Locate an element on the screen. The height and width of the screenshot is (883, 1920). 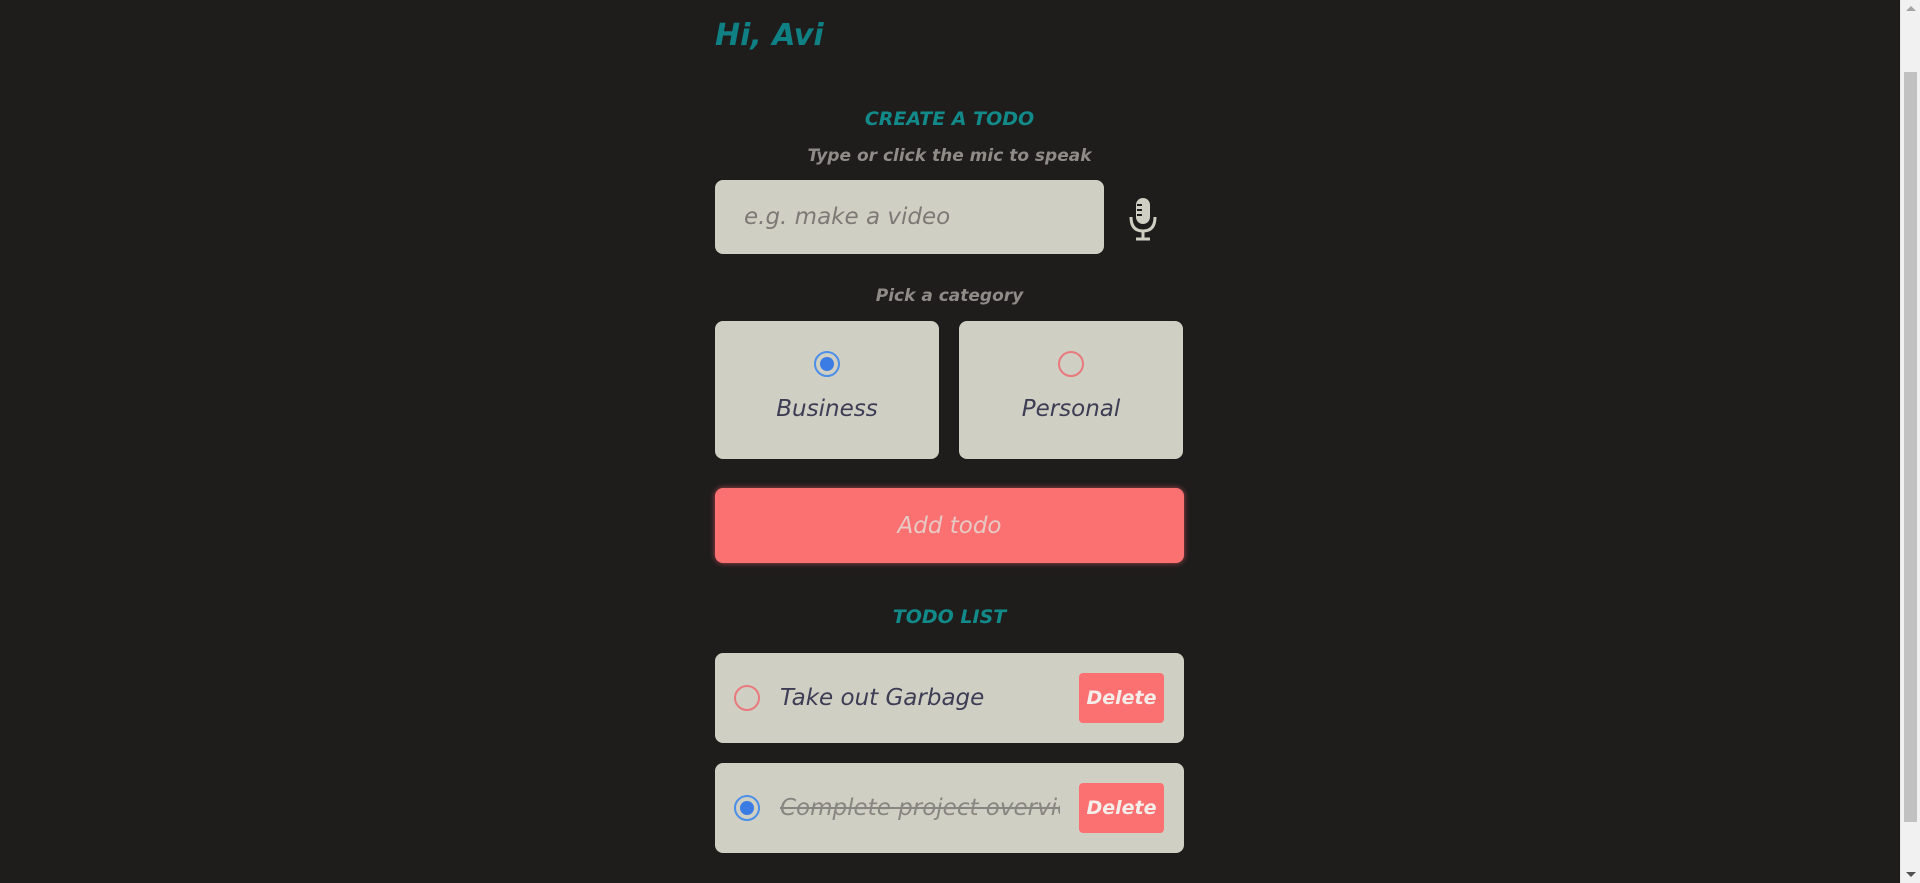
scroll-down-icon is located at coordinates (1911, 874).